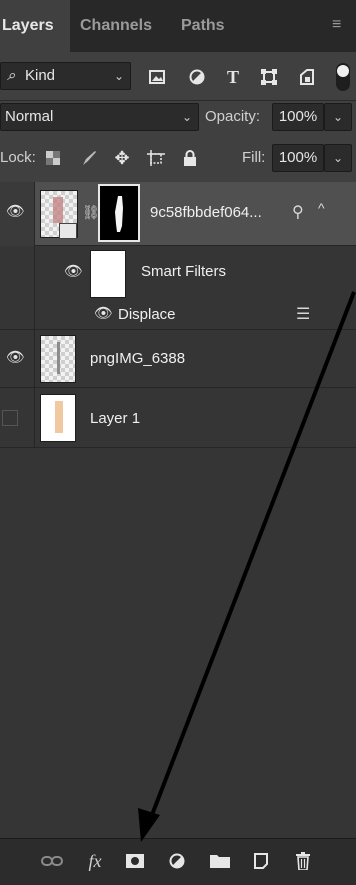 This screenshot has height=885, width=356. What do you see at coordinates (89, 158) in the screenshot?
I see `lock-pixels-icon` at bounding box center [89, 158].